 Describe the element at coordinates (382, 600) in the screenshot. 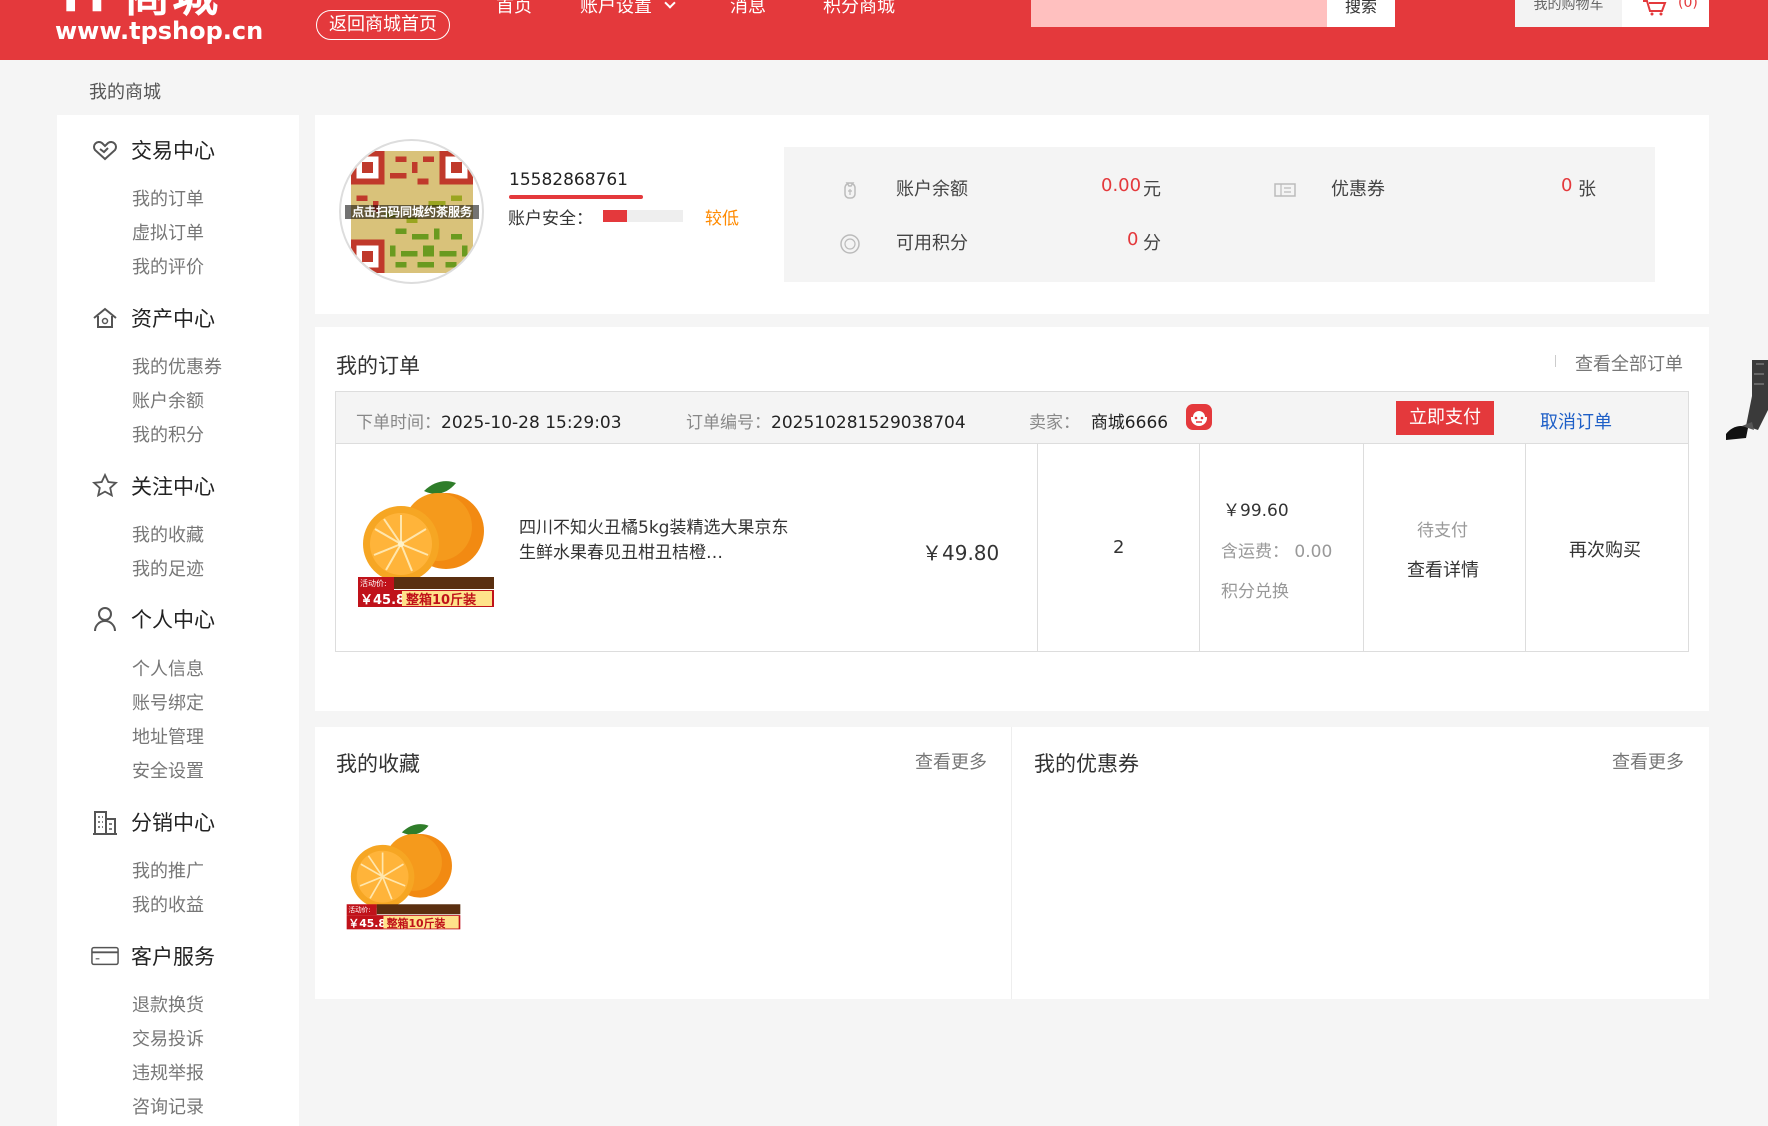

I see `promo-price: ￥45.8` at that location.